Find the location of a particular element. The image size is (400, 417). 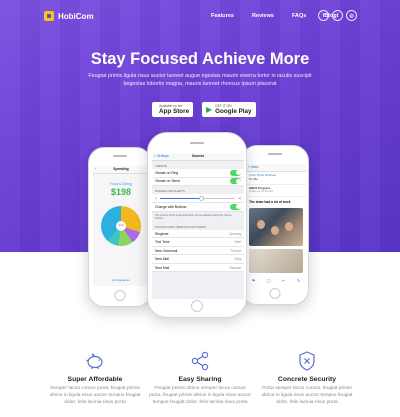

hero-headline: Stay Focused Achieve More is located at coordinates (200, 59).